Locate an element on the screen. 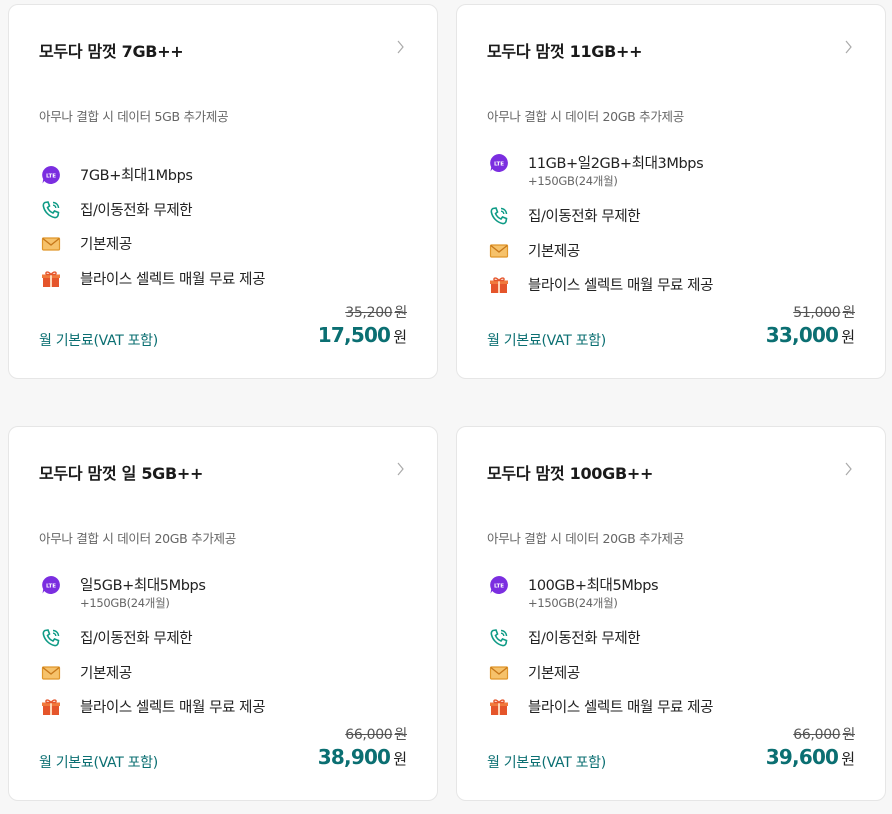 Image resolution: width=892 pixels, height=814 pixels. data-allowance: 7GB+최대1Mbps is located at coordinates (136, 176).